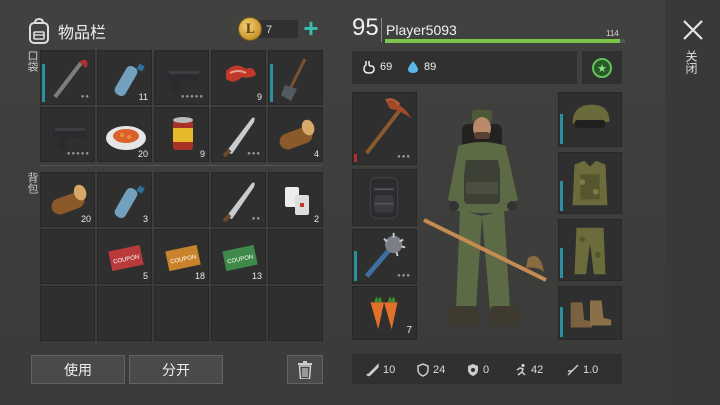  I want to click on pocket-slot: ●●, so click(67, 77).